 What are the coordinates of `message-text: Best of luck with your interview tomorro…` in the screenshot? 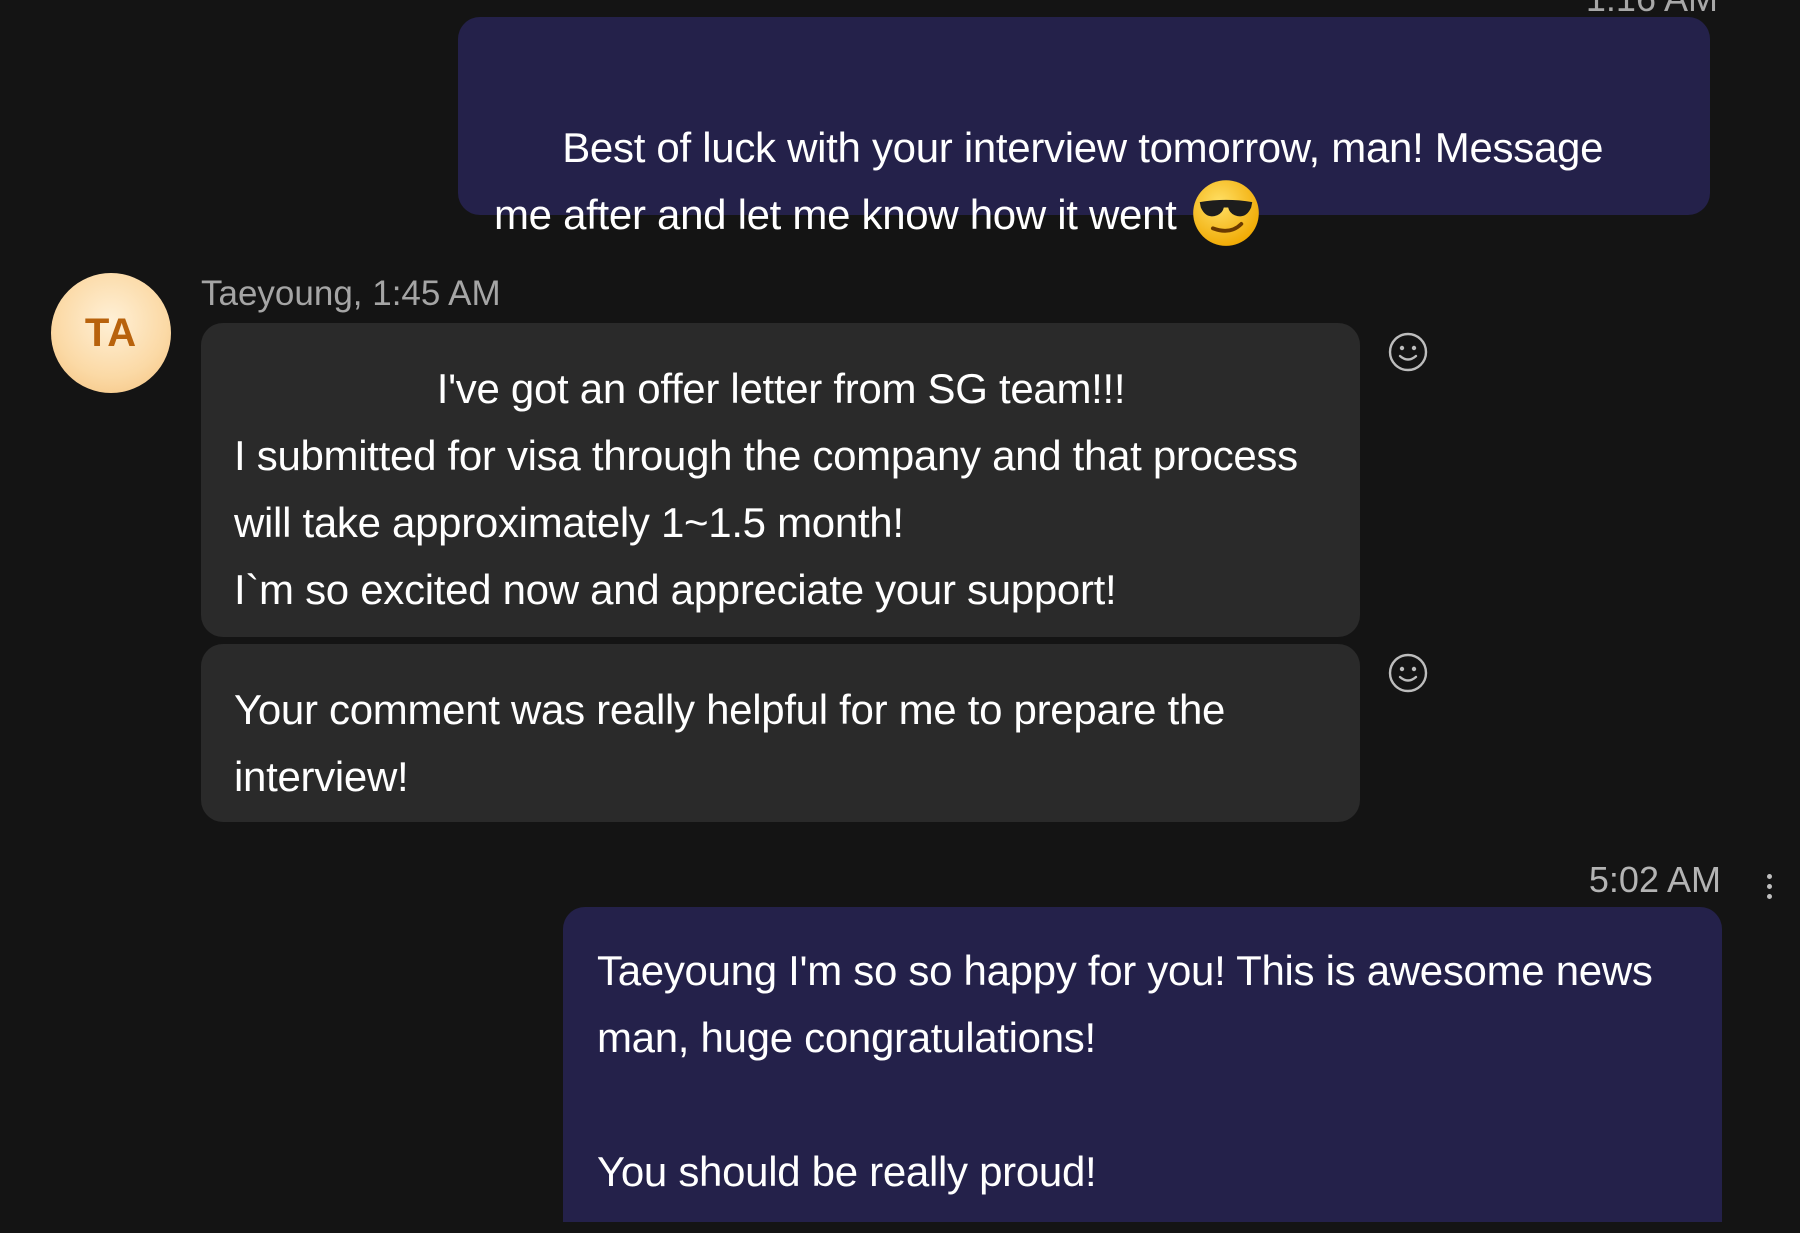 It's located at (1054, 181).